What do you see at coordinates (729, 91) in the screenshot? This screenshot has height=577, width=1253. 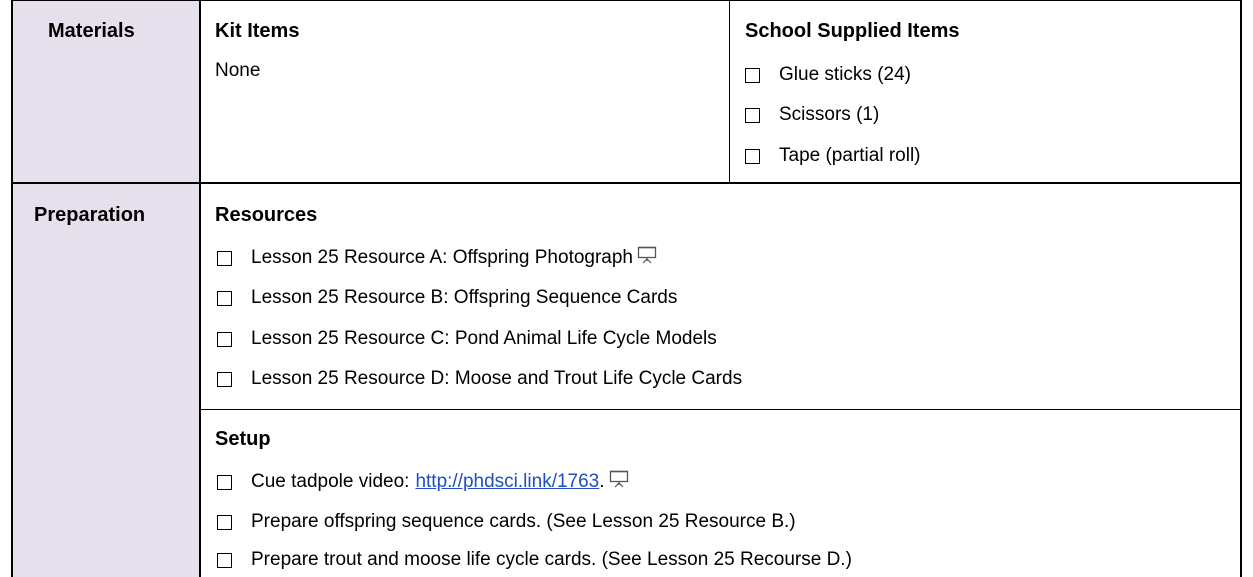 I see `table-divider-materials` at bounding box center [729, 91].